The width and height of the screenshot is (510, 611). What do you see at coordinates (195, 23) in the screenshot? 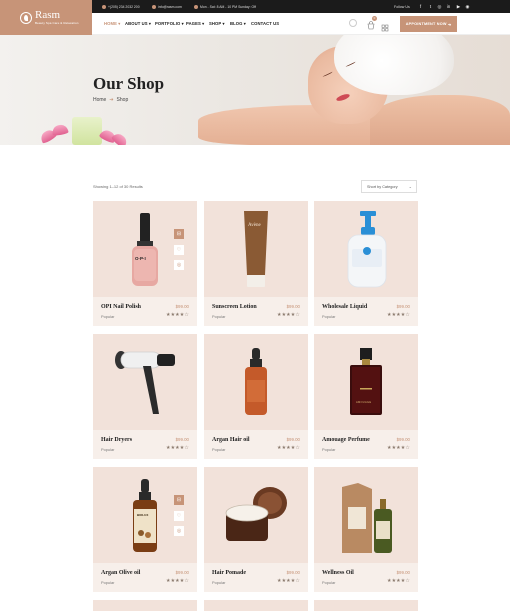
I see `nav-pages: PAGES ▾` at bounding box center [195, 23].